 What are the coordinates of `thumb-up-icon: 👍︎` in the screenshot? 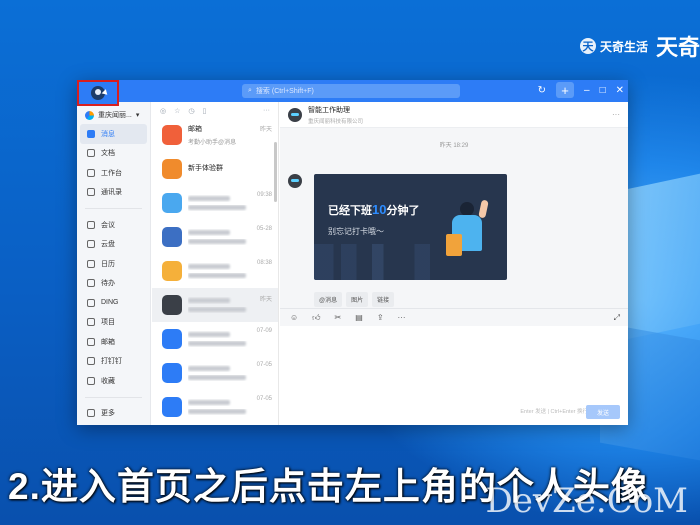 It's located at (316, 318).